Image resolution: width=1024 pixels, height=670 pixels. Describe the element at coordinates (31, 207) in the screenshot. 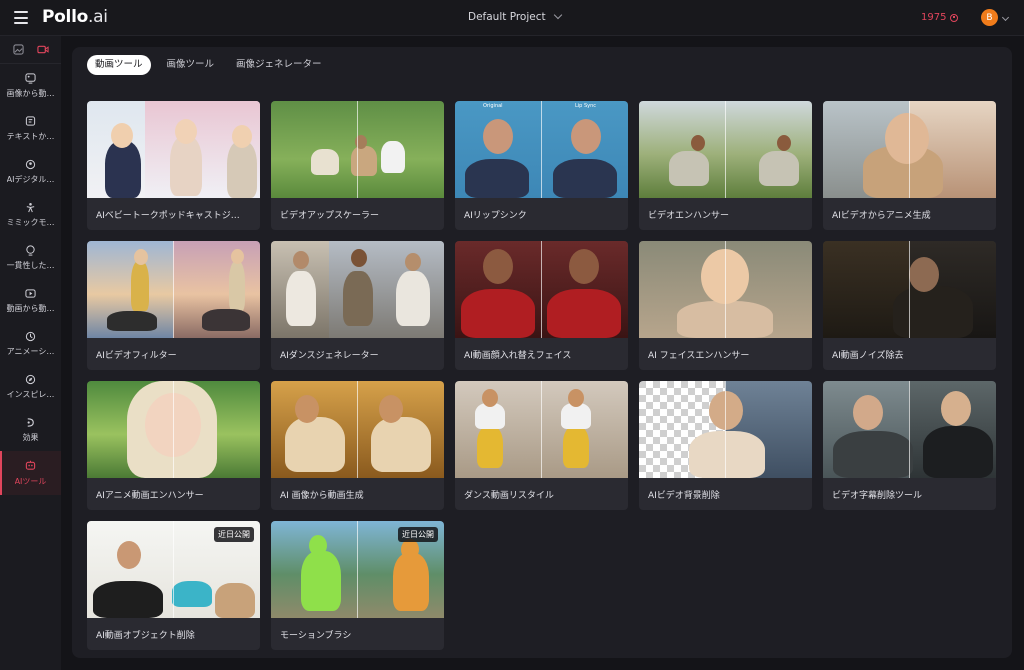

I see `mimic-motion-icon` at that location.